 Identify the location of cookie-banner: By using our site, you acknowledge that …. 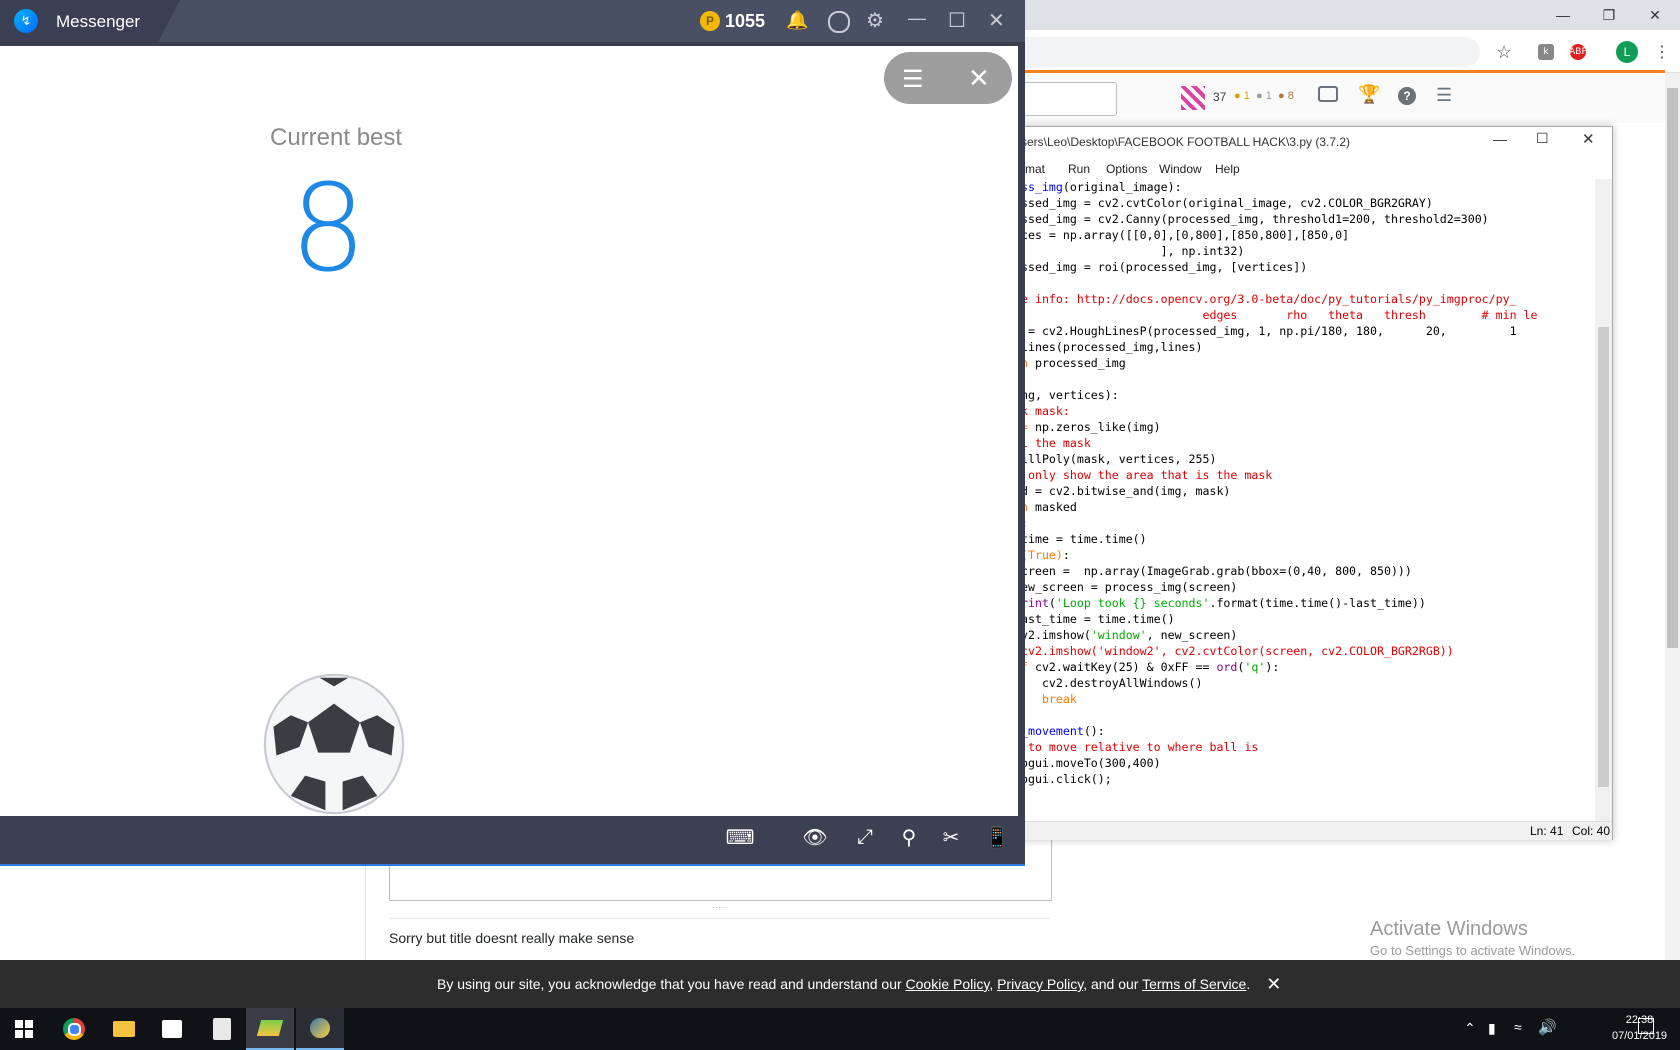
(840, 984).